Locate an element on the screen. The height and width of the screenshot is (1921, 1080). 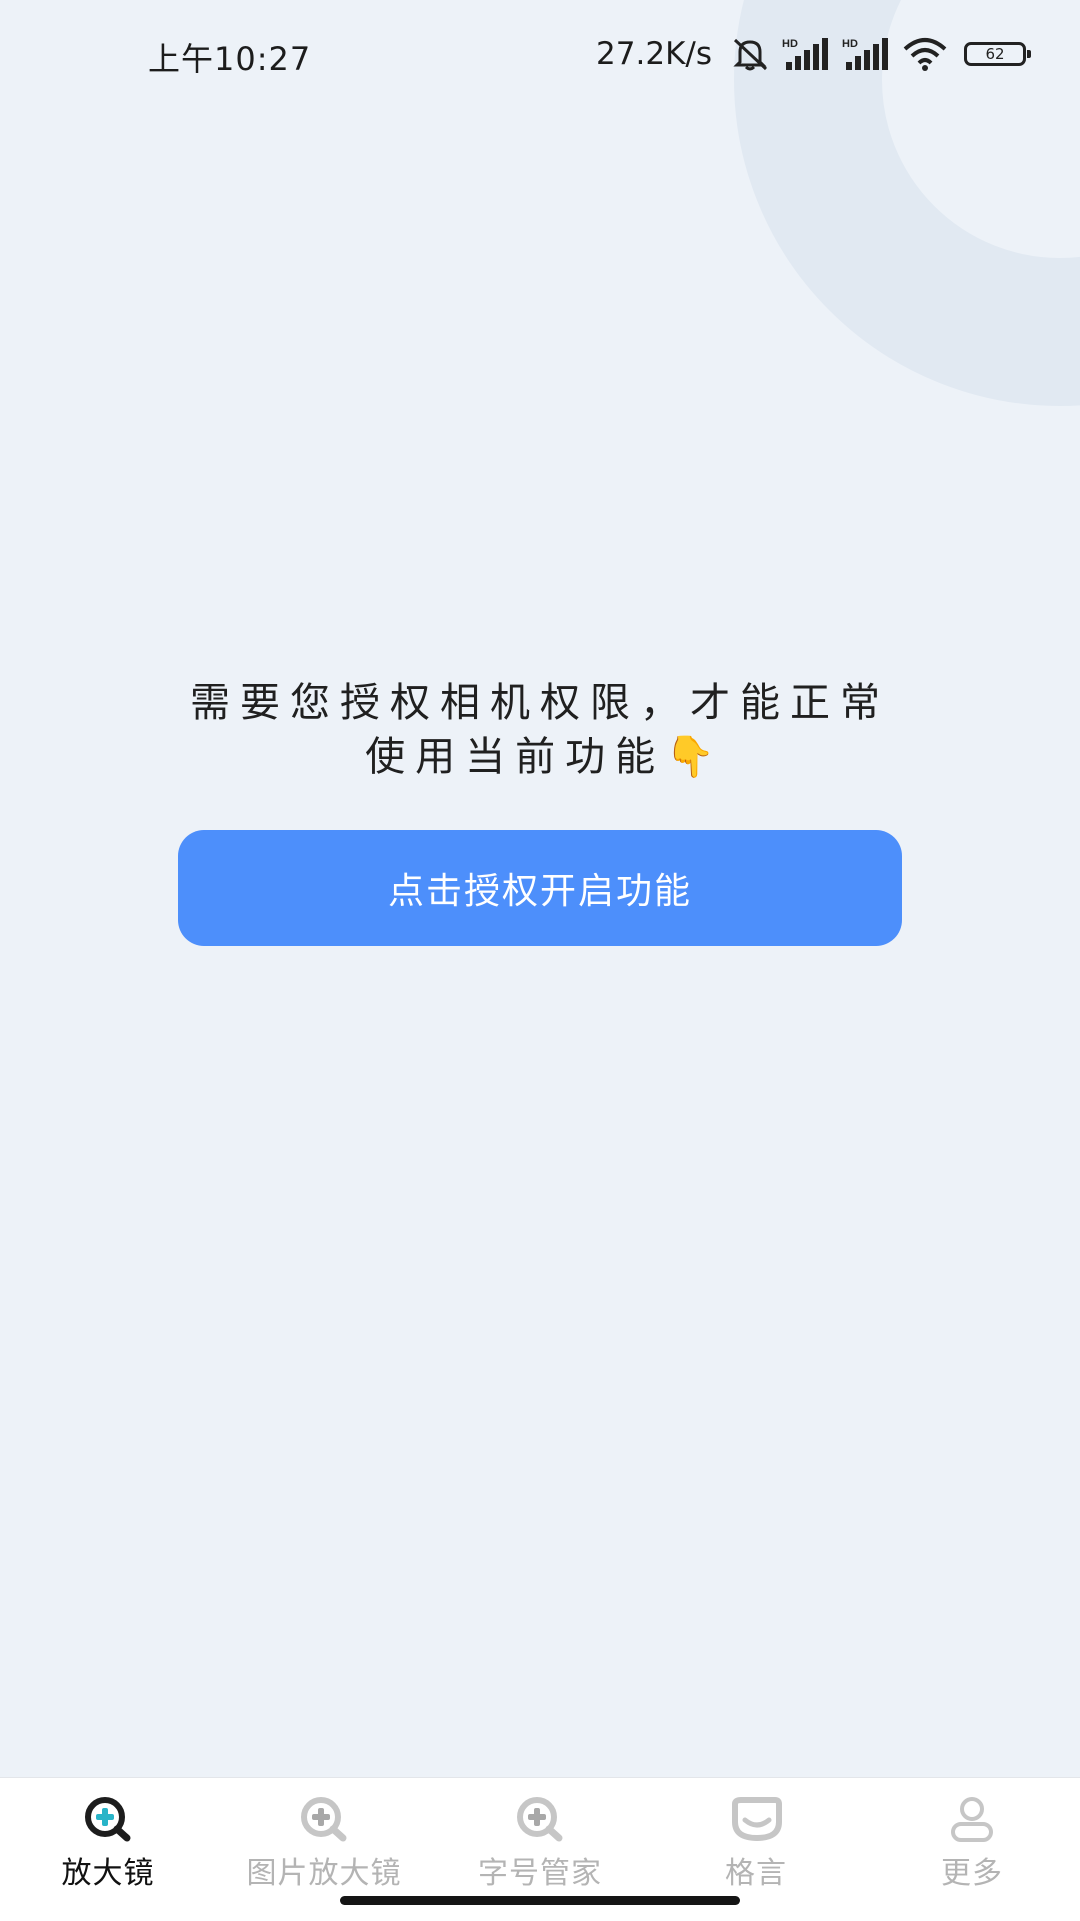
nav-item-magnifier: 放大镜 is located at coordinates (108, 1849).